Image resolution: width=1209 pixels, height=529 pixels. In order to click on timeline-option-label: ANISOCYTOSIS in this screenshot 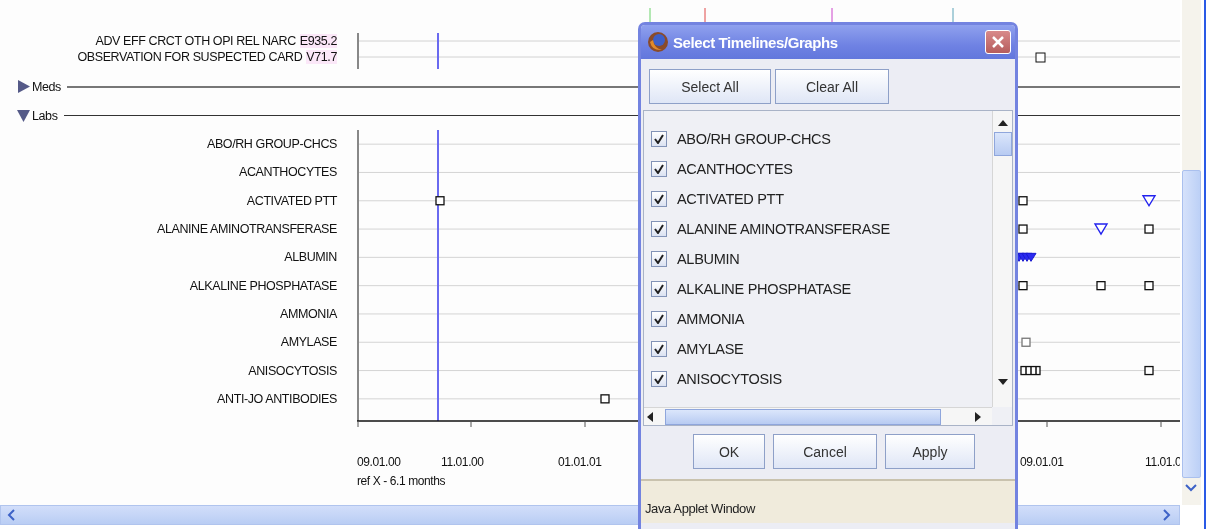, I will do `click(729, 379)`.